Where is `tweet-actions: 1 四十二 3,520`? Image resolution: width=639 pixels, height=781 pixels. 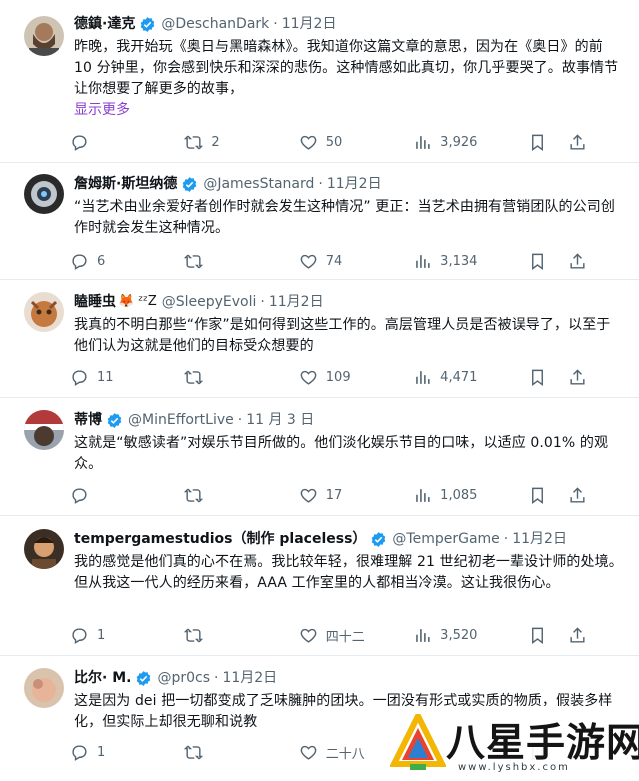 tweet-actions: 1 四十二 3,520 is located at coordinates (330, 635).